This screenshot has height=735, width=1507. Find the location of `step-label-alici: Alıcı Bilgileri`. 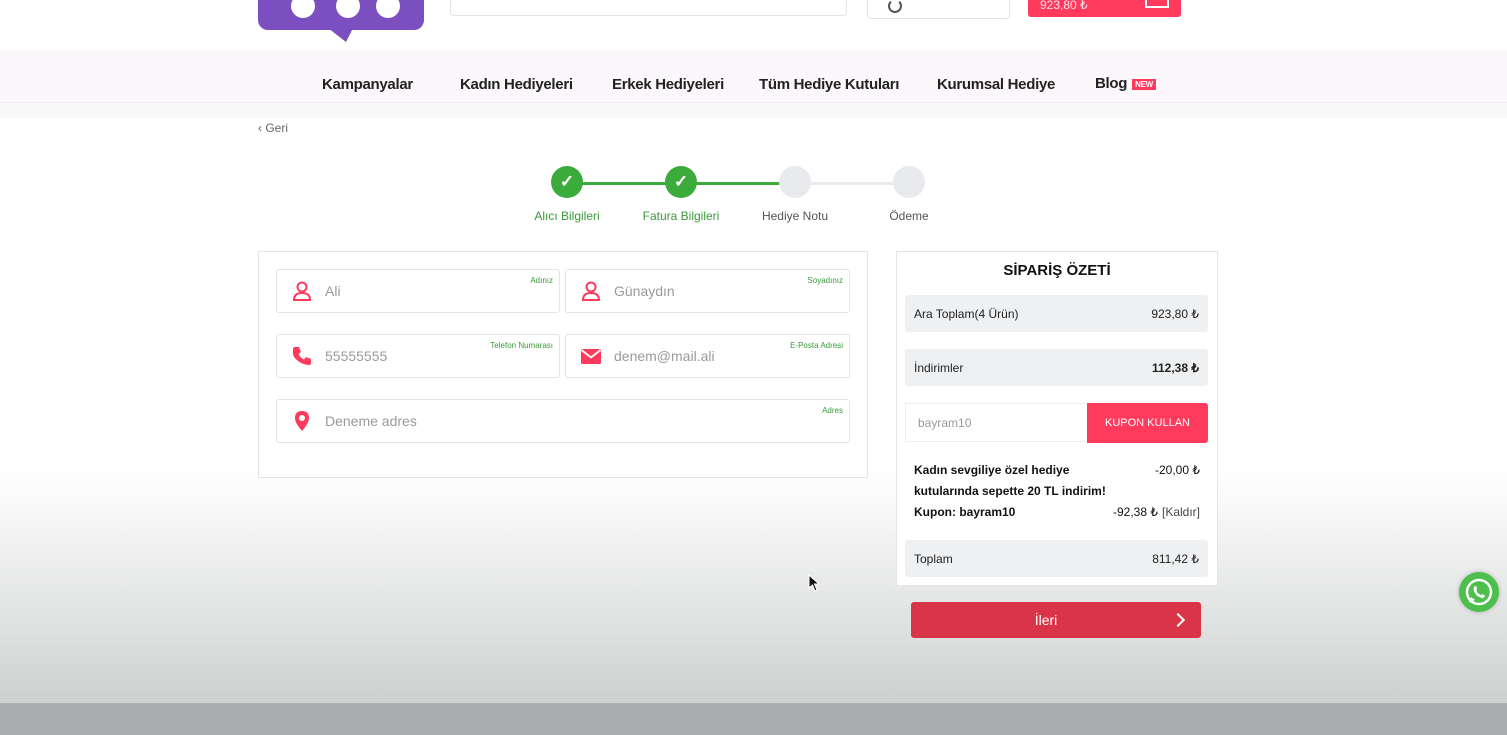

step-label-alici: Alıcı Bilgileri is located at coordinates (567, 216).